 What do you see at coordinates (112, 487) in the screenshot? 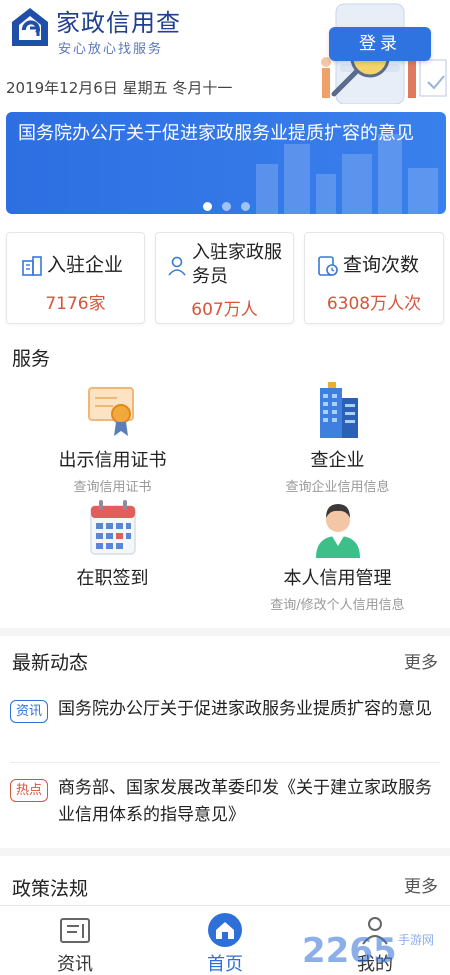
I see `service-desc: 查询信用证书` at bounding box center [112, 487].